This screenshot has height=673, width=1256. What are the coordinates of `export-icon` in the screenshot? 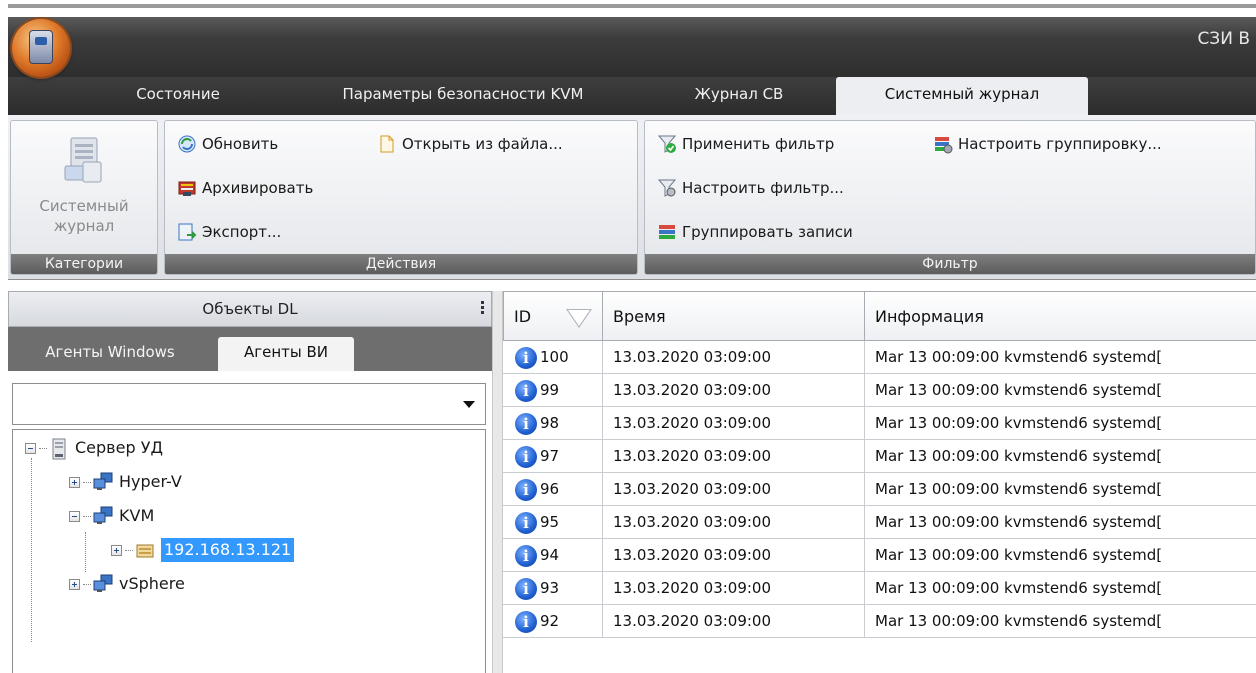 It's located at (187, 232).